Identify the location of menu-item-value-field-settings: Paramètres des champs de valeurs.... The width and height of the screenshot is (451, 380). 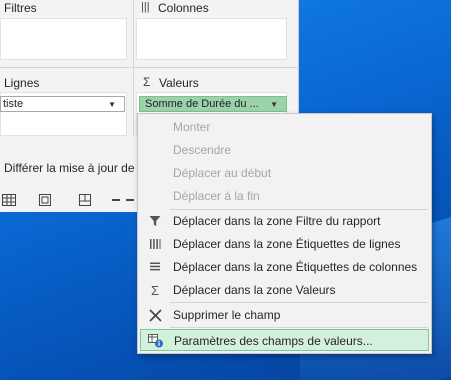
(284, 340).